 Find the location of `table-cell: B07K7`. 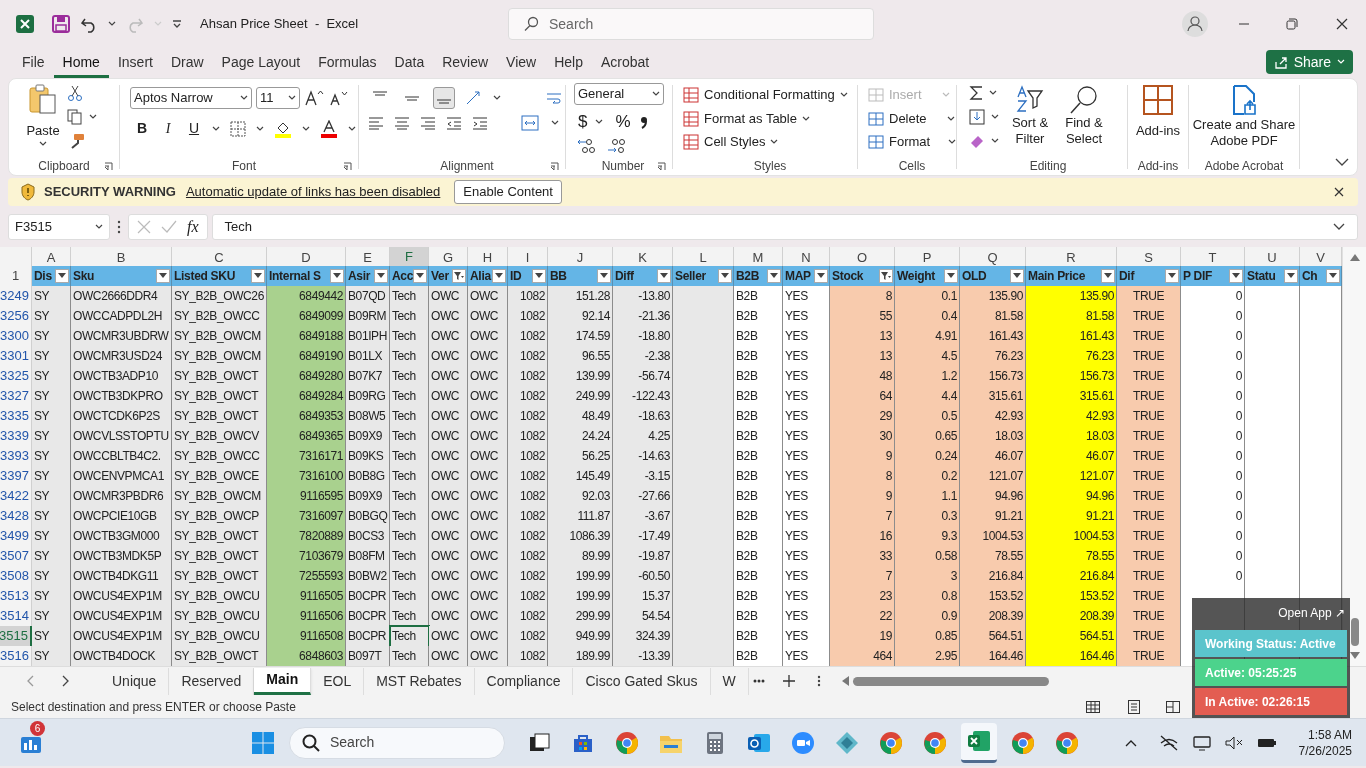

table-cell: B07K7 is located at coordinates (368, 376).